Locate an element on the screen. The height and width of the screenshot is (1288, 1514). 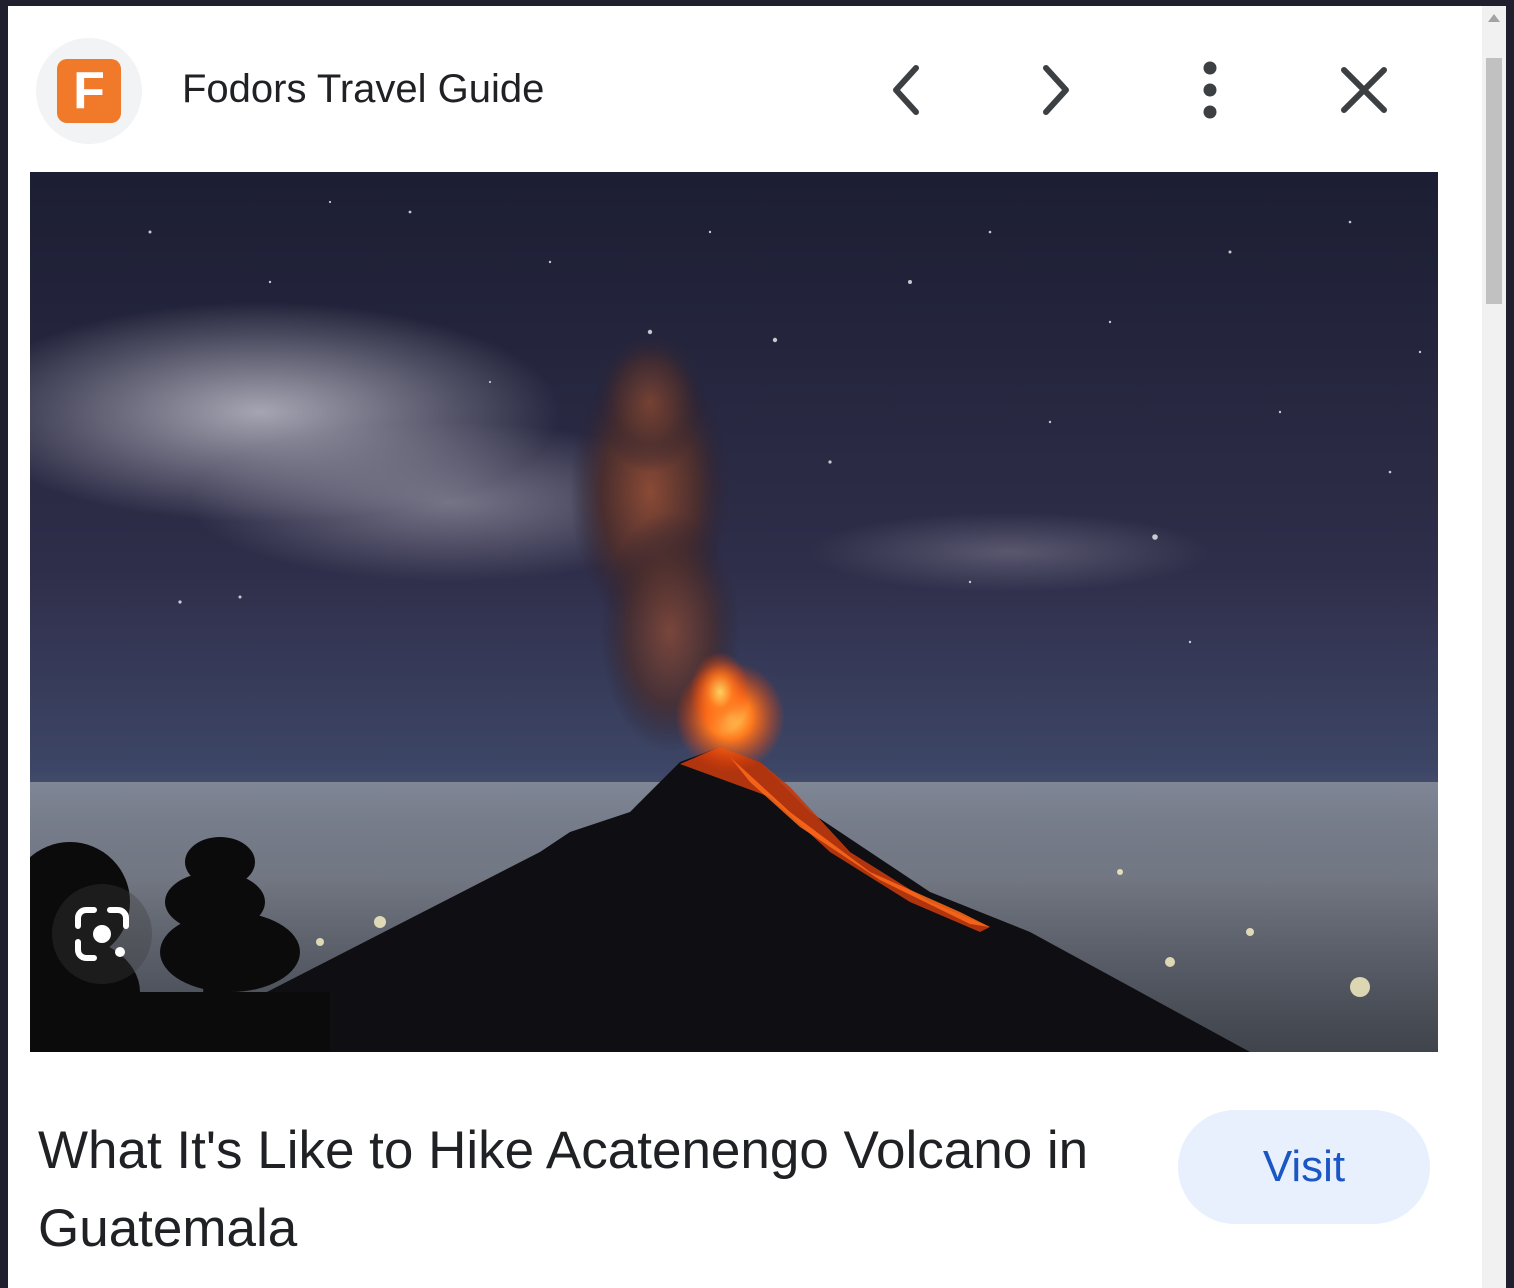
previous-button is located at coordinates (906, 90).